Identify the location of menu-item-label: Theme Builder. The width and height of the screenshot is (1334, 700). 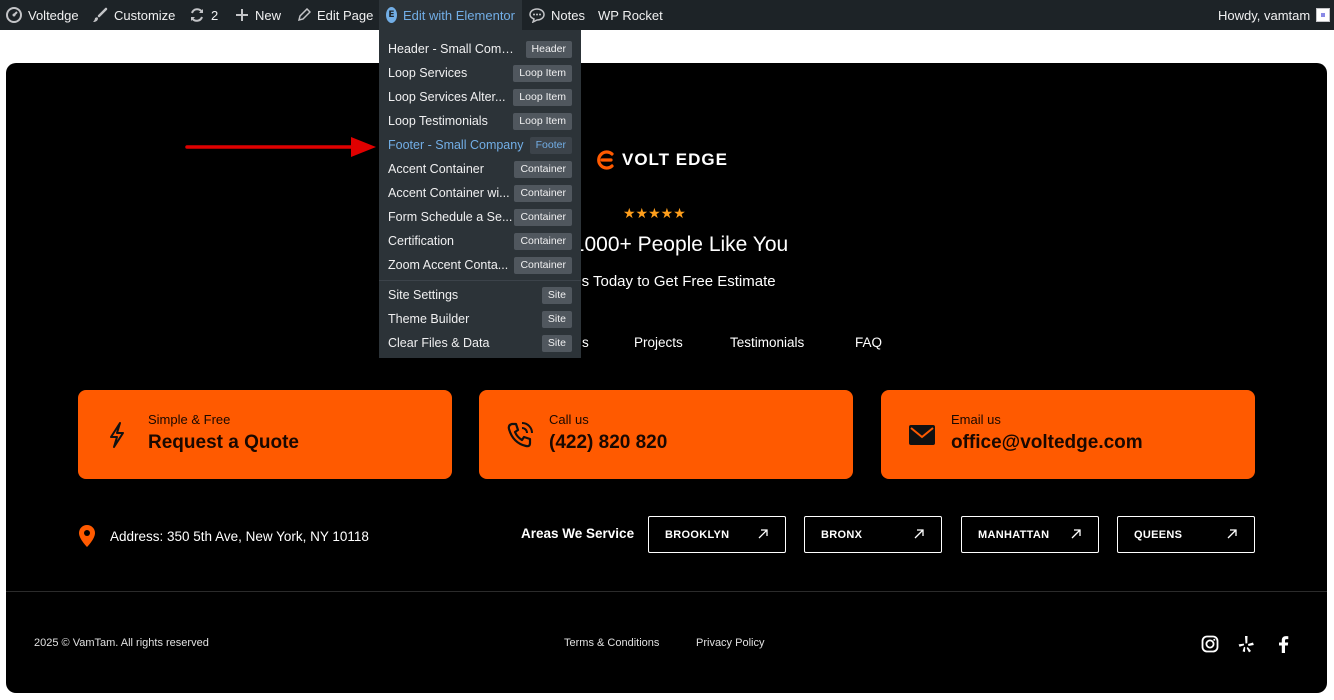
(429, 319).